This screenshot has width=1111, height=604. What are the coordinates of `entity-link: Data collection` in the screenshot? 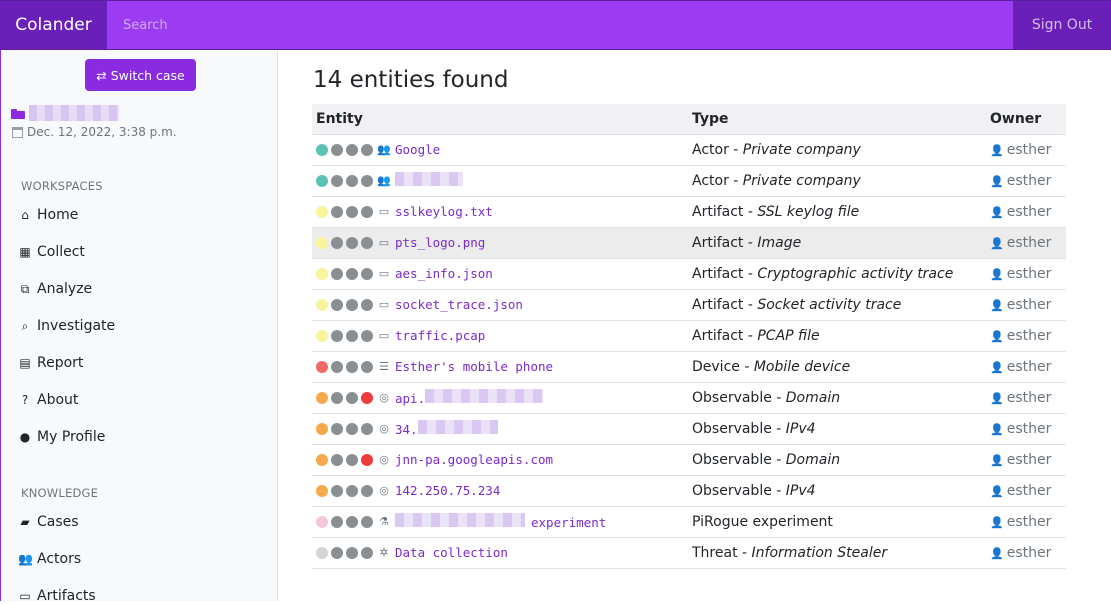 It's located at (451, 552).